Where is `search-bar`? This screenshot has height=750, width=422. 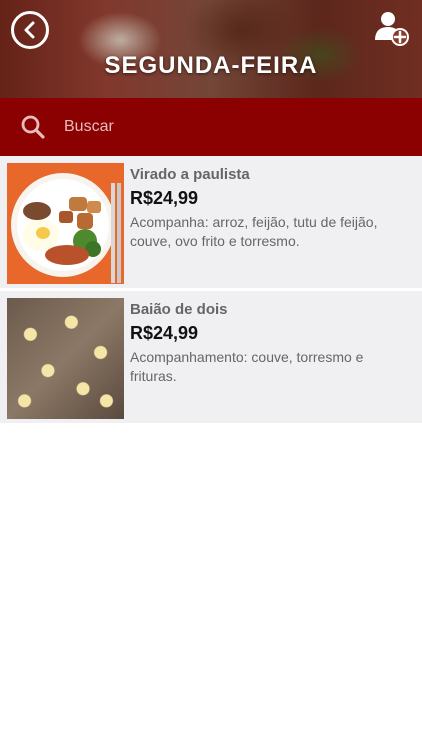 search-bar is located at coordinates (211, 127).